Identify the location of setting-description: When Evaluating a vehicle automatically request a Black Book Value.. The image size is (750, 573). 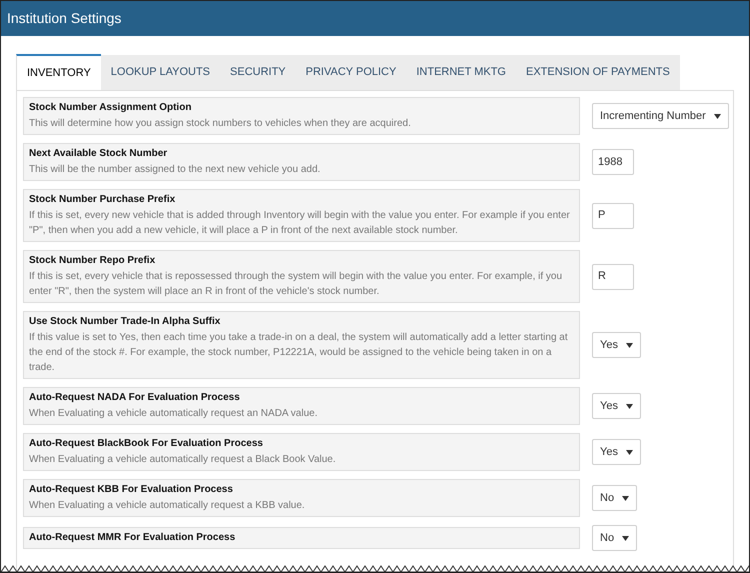
(183, 460).